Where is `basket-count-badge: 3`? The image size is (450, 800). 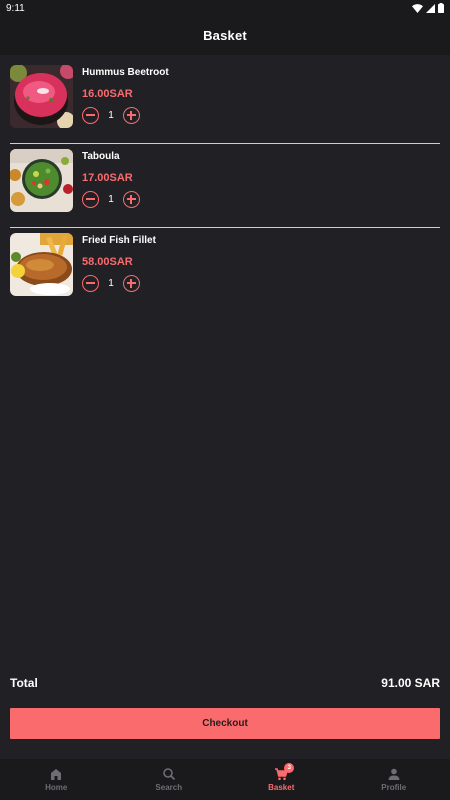
basket-count-badge: 3 is located at coordinates (289, 768).